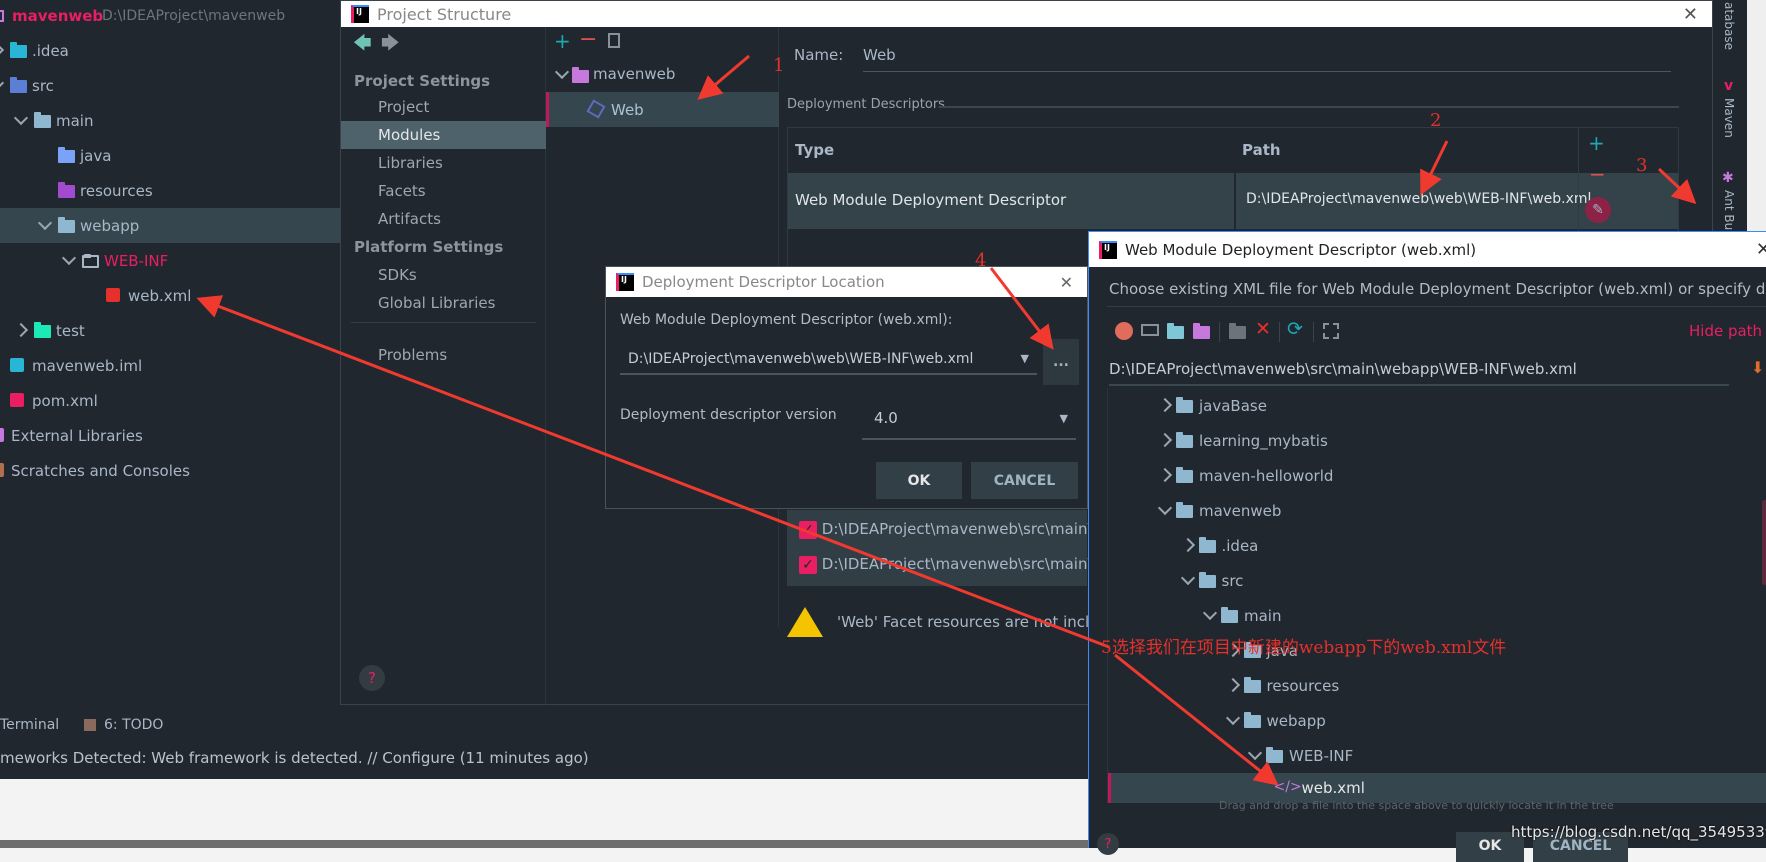 Image resolution: width=1766 pixels, height=862 pixels. I want to click on step-5-note: 5选择我们在项目中新建的webapp下的web.xml文件, so click(1304, 648).